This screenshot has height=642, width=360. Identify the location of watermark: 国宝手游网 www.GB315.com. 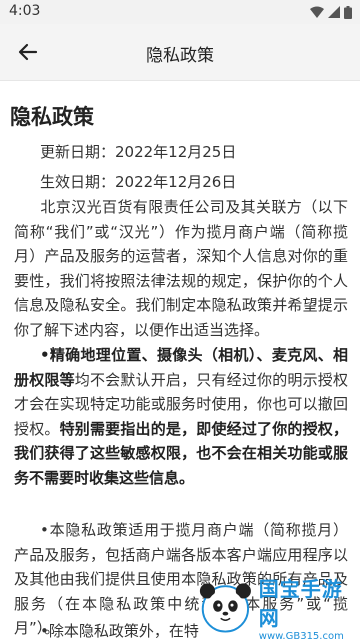
(278, 609).